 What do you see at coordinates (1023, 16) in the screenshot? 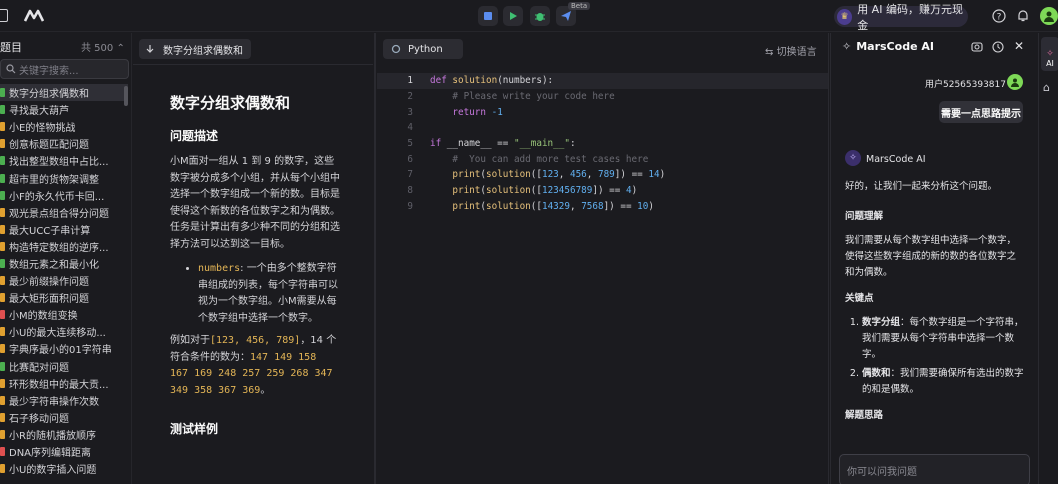
I see `bell-icon` at bounding box center [1023, 16].